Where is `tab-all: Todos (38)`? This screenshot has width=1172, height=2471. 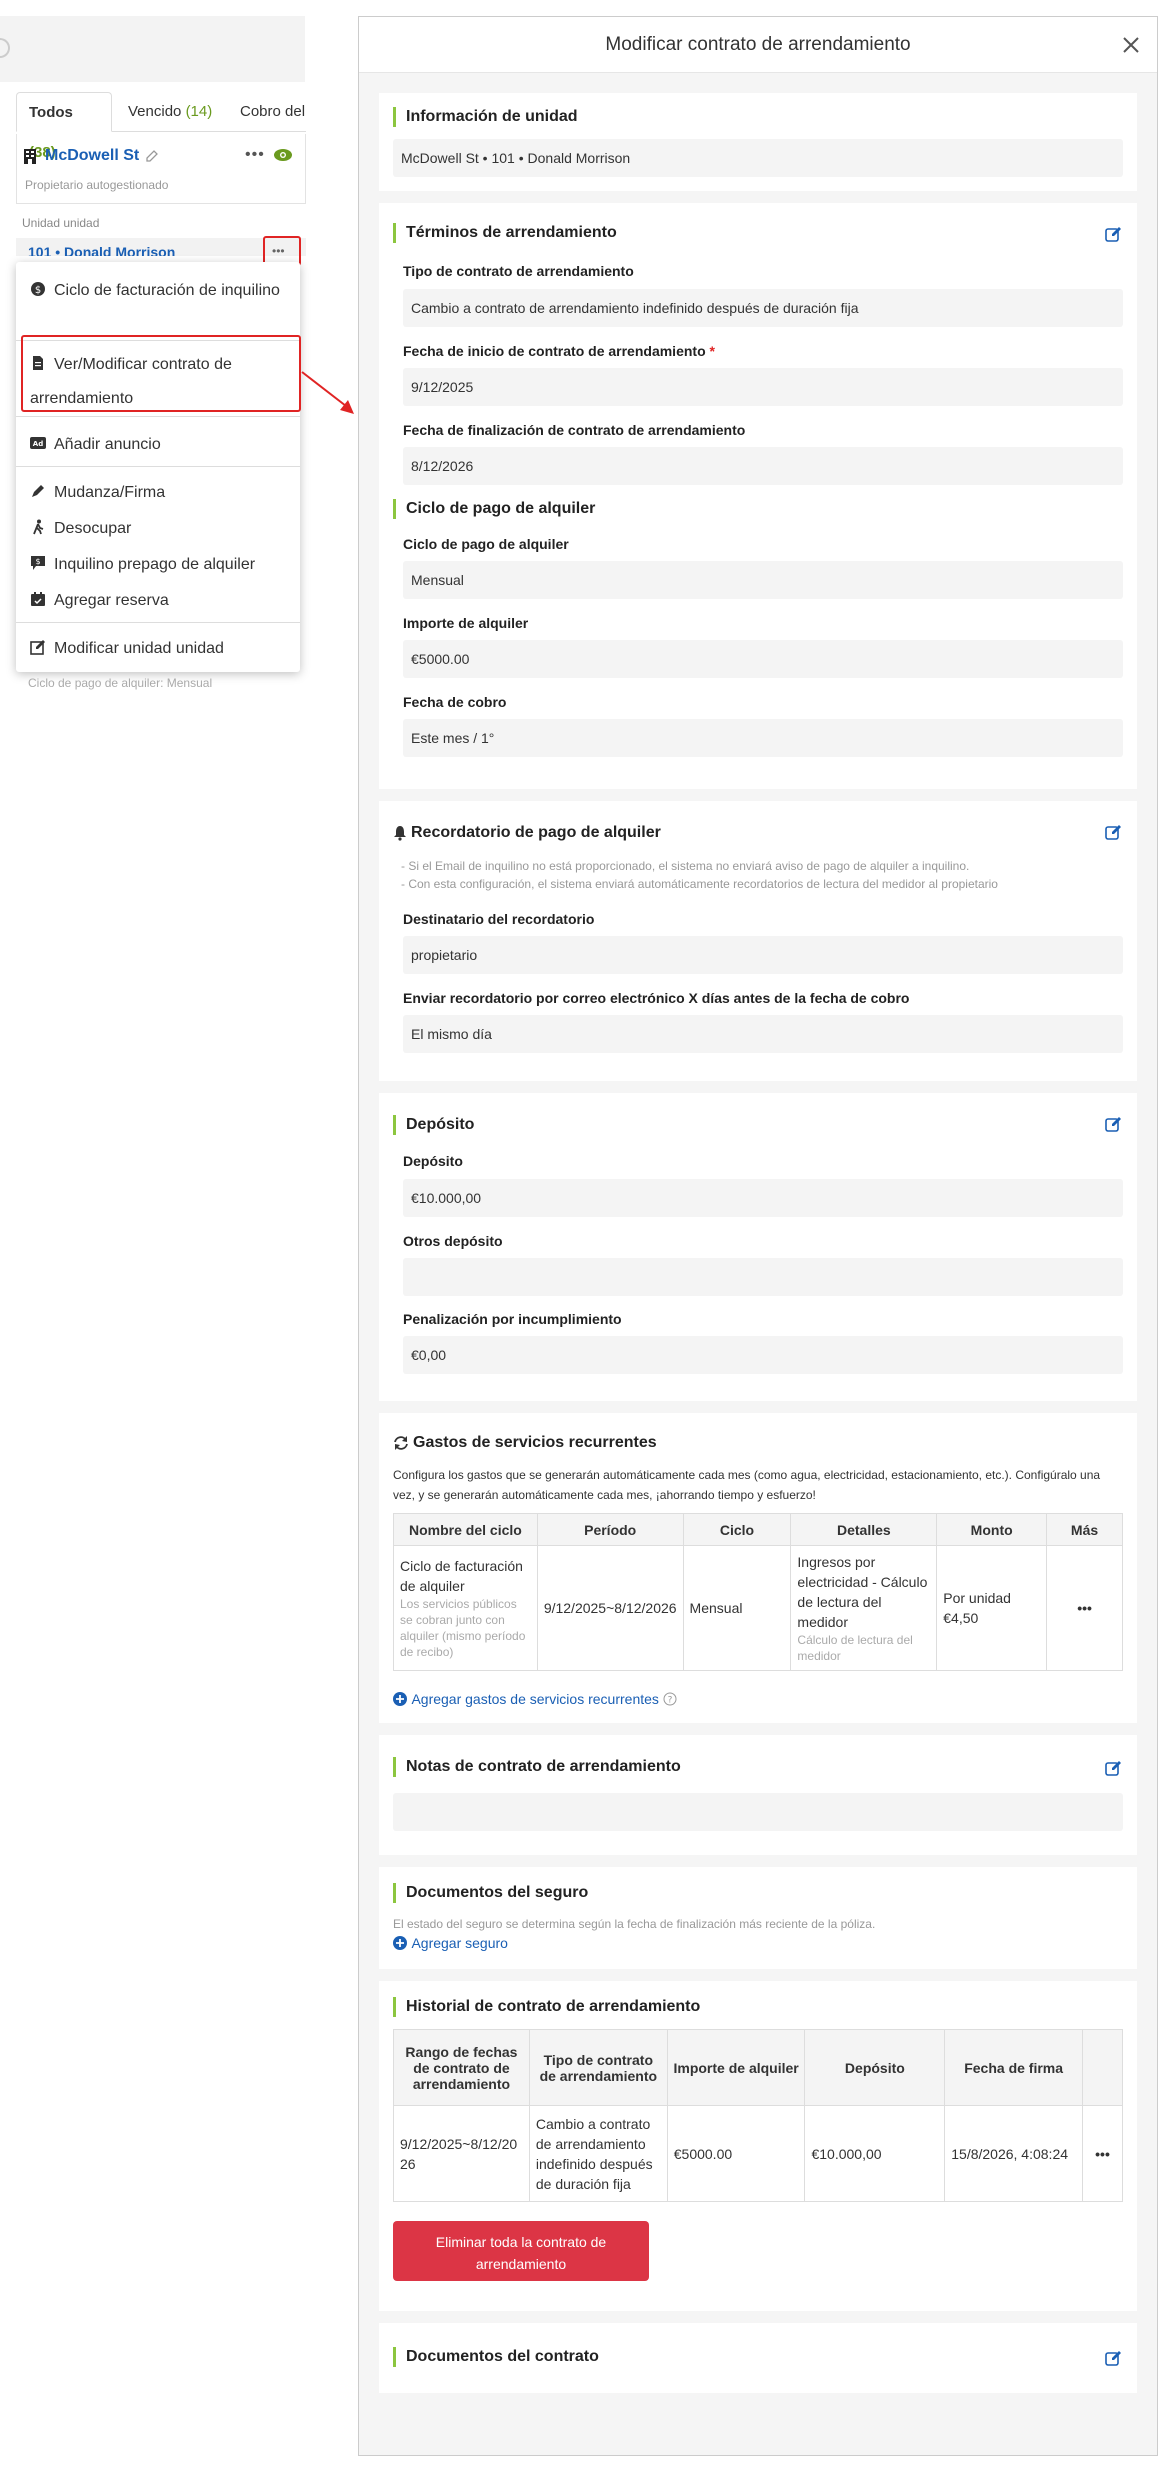 tab-all: Todos (38) is located at coordinates (64, 126).